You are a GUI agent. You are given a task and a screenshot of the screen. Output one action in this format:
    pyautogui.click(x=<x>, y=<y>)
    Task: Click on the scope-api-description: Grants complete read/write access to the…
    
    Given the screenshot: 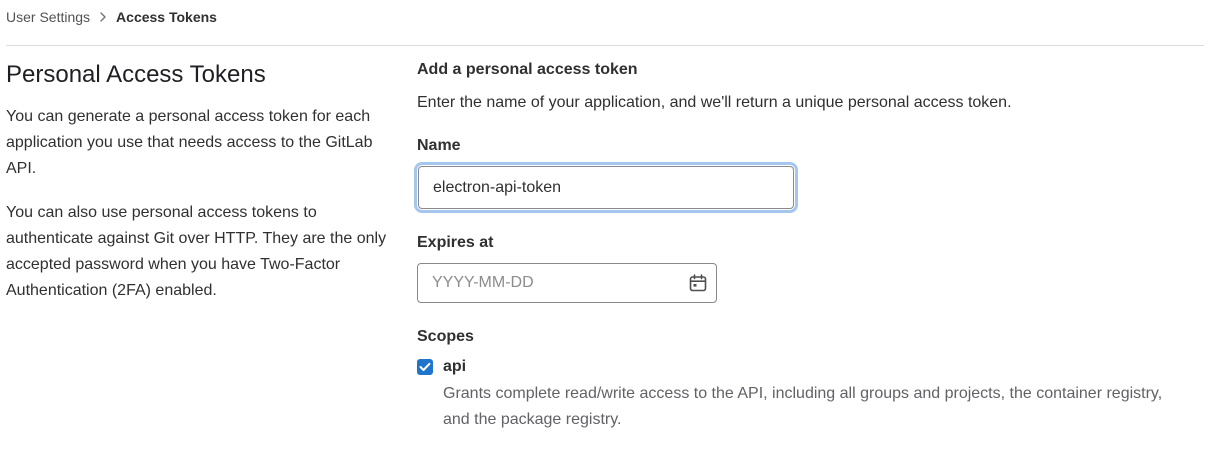 What is the action you would take?
    pyautogui.click(x=803, y=406)
    